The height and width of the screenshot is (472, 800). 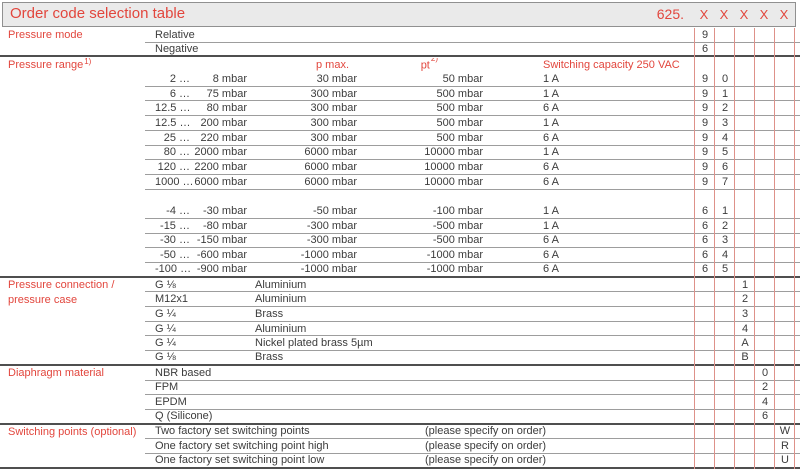 I want to click on table-row, so click(x=400, y=197).